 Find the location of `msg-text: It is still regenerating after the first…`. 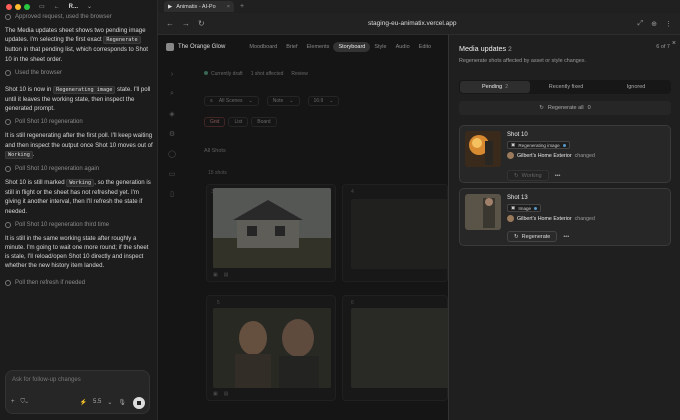

msg-text: It is still regenerating after the first… is located at coordinates (79, 140).